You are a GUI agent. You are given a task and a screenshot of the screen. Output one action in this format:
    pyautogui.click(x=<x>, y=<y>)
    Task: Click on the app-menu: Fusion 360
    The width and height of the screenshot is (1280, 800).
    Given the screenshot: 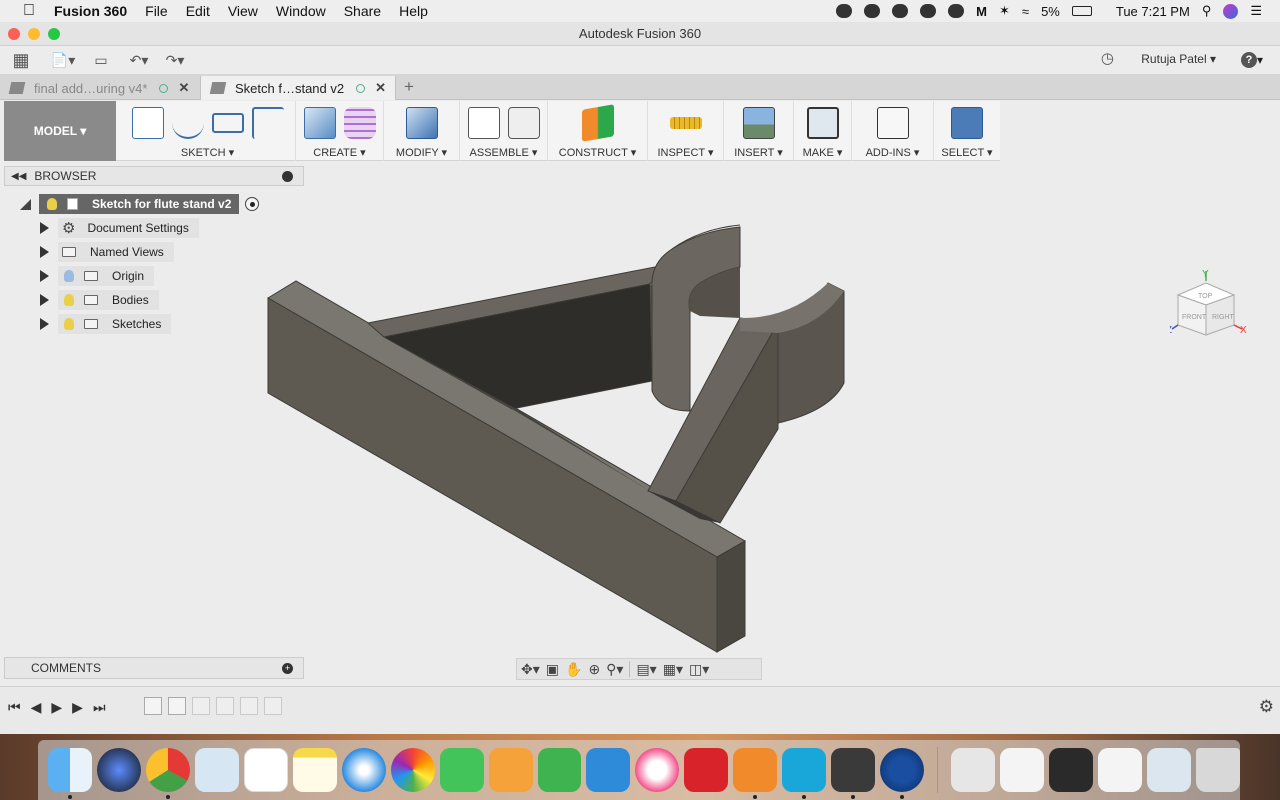 What is the action you would take?
    pyautogui.click(x=90, y=11)
    